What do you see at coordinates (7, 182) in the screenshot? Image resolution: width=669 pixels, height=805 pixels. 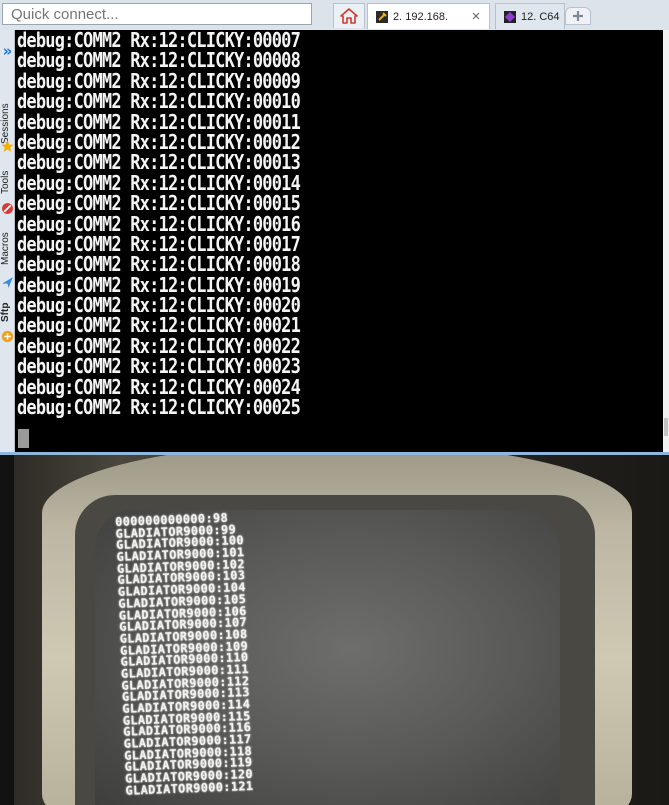 I see `sidebar-item-tools: Tools` at bounding box center [7, 182].